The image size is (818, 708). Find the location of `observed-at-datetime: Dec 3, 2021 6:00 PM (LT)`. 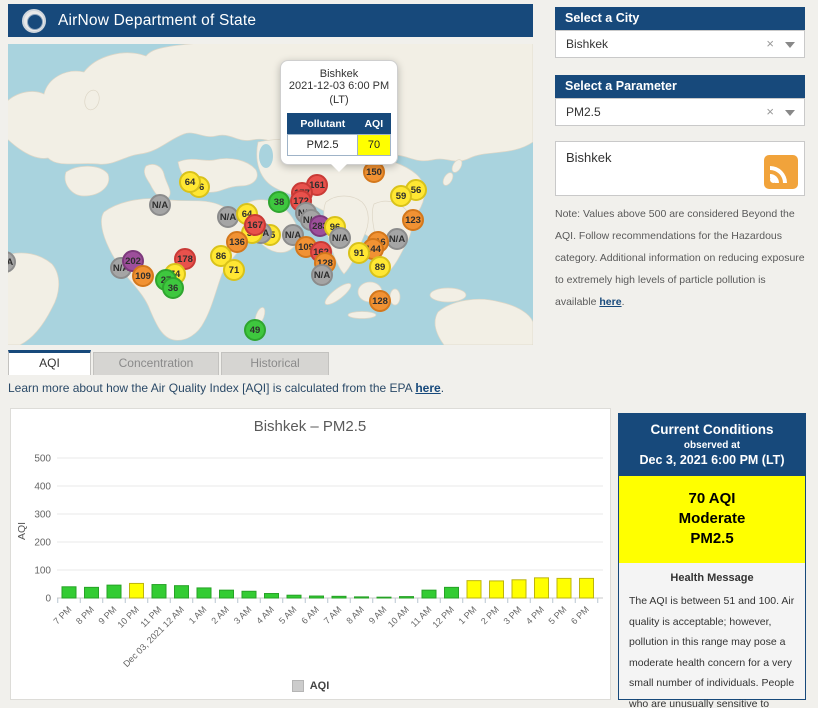

observed-at-datetime: Dec 3, 2021 6:00 PM (LT) is located at coordinates (712, 460).